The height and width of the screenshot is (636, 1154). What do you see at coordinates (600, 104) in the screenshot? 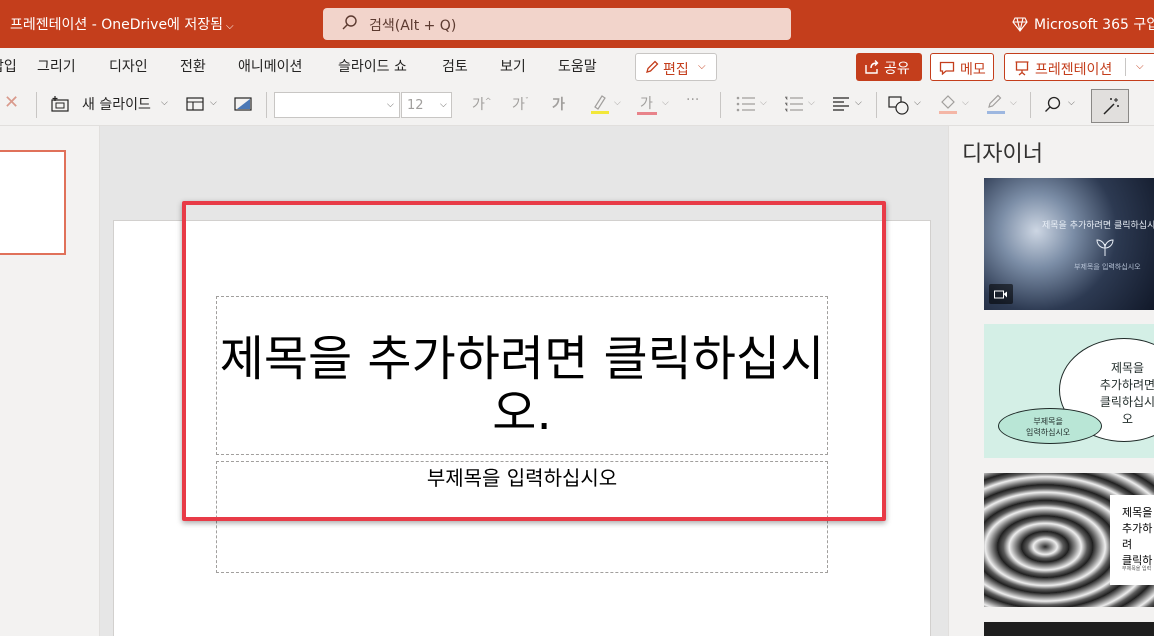
I see `highlighter-icon` at bounding box center [600, 104].